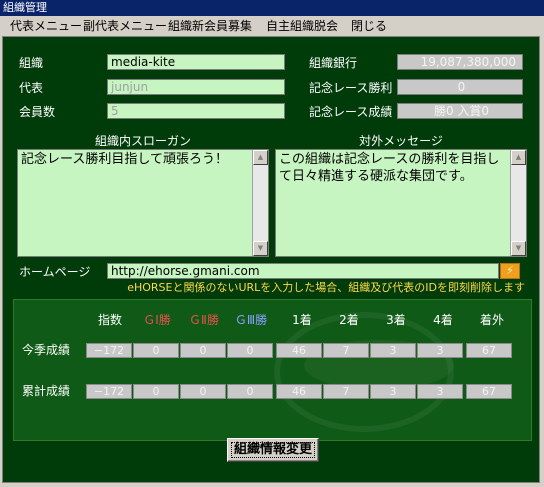  What do you see at coordinates (46, 350) in the screenshot?
I see `stats-row-label-season: 今季成績` at bounding box center [46, 350].